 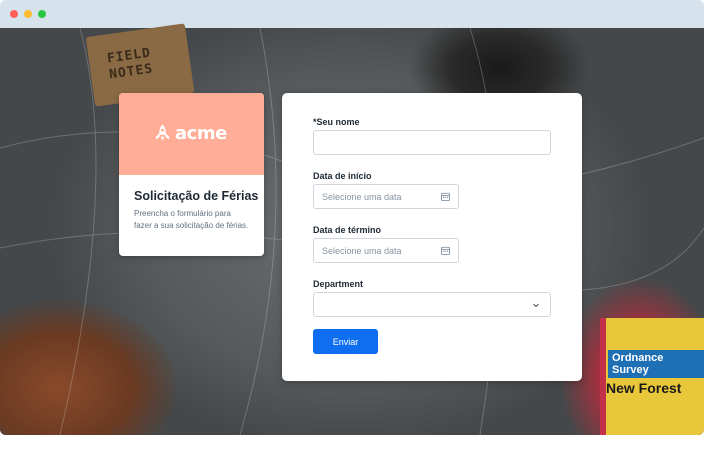 I want to click on os-map-title: New Forest, so click(x=644, y=388).